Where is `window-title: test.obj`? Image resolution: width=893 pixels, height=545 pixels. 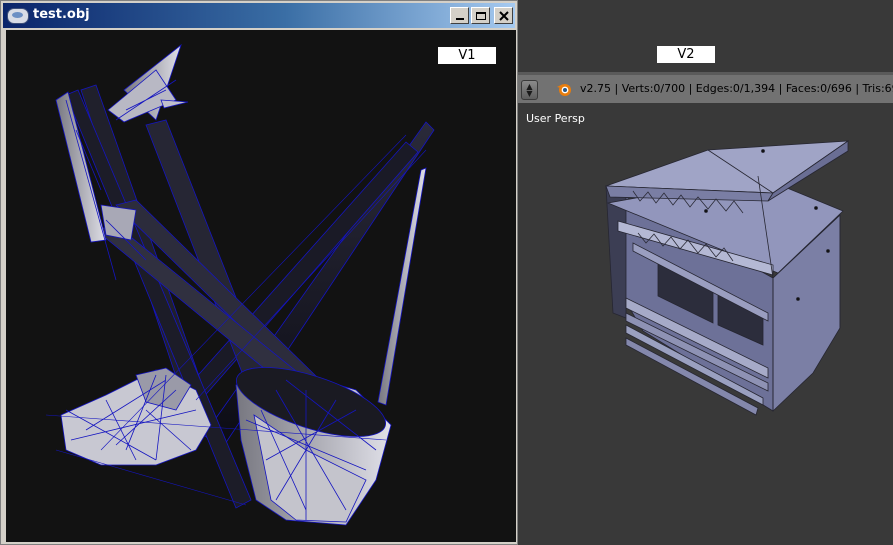 window-title: test.obj is located at coordinates (61, 14).